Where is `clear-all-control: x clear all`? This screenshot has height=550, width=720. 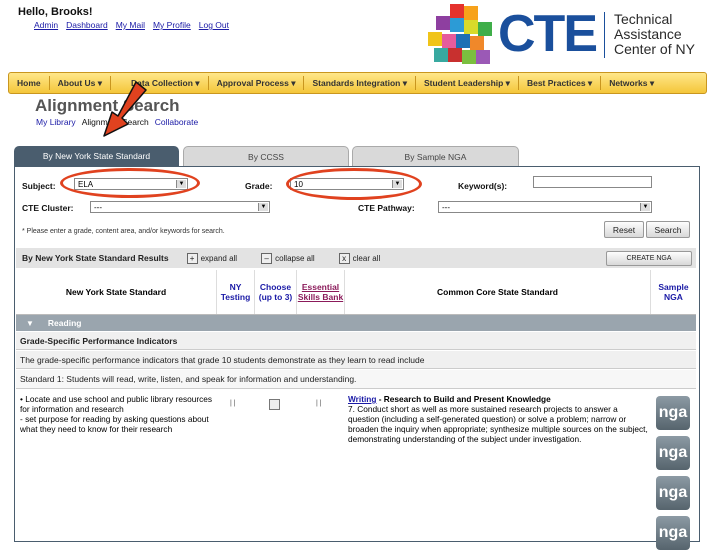
clear-all-control: x clear all is located at coordinates (359, 258).